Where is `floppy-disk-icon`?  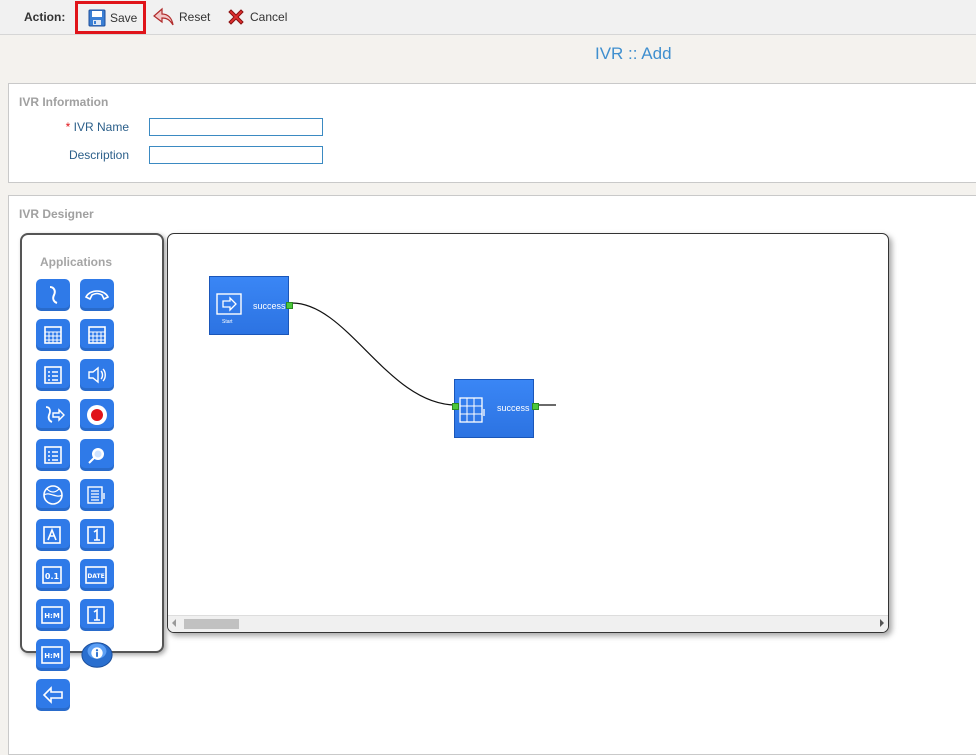 floppy-disk-icon is located at coordinates (97, 17).